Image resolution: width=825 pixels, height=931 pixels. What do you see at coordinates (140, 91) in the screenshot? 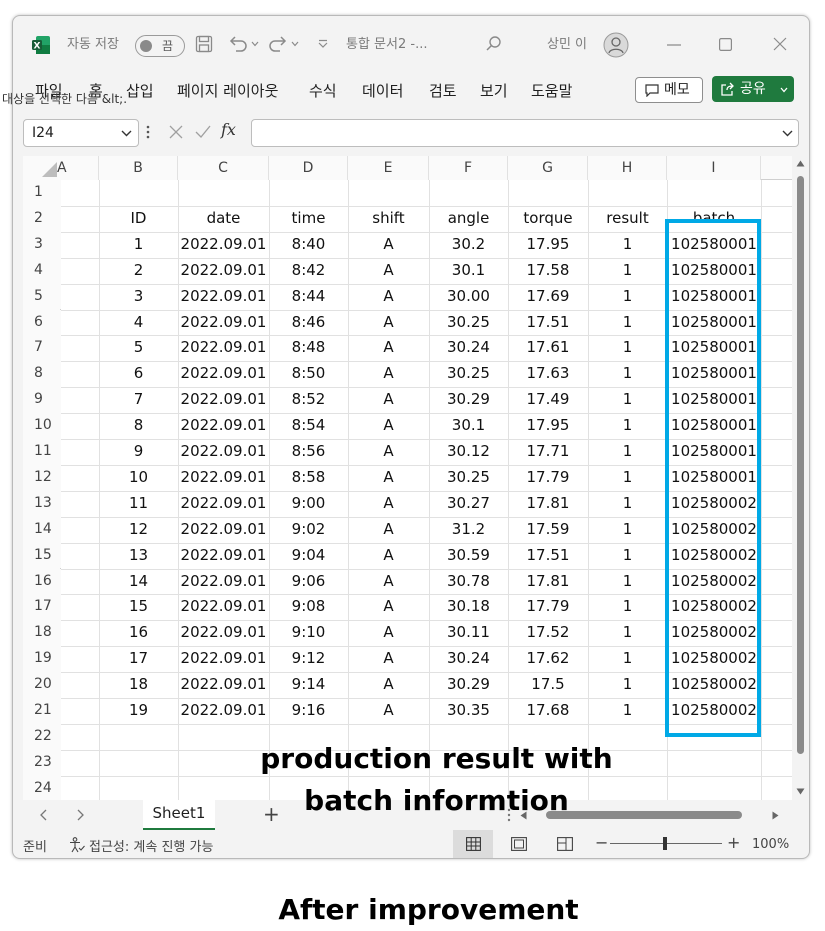
I see `tab-insert: 삽입` at bounding box center [140, 91].